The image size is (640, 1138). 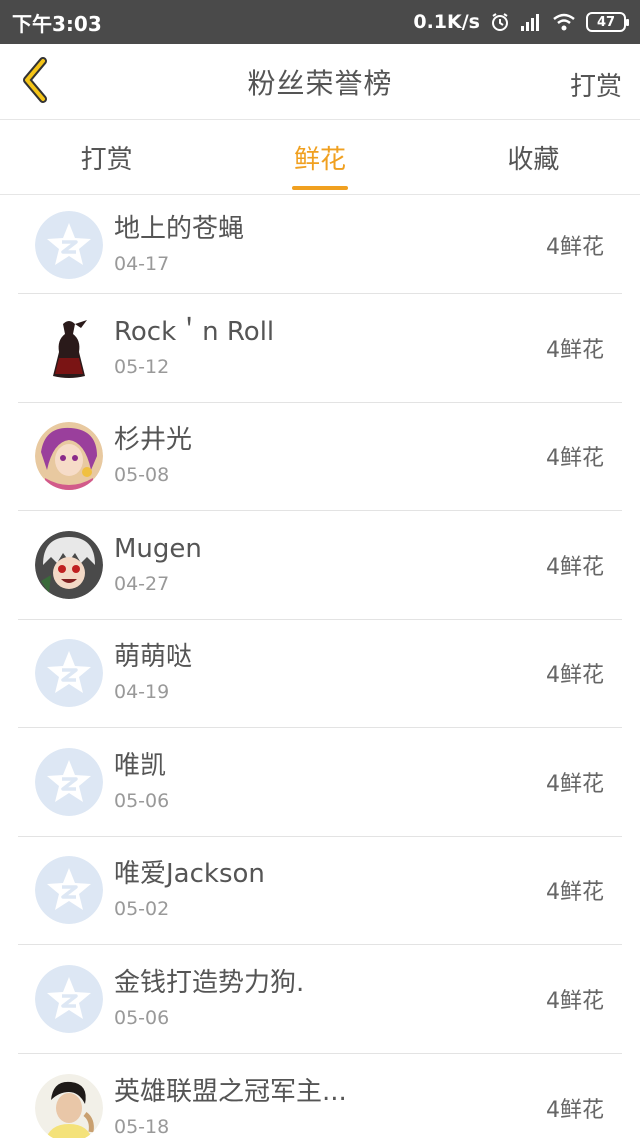 I want to click on tab-bar: 打赏 鲜花 收藏, so click(x=320, y=158).